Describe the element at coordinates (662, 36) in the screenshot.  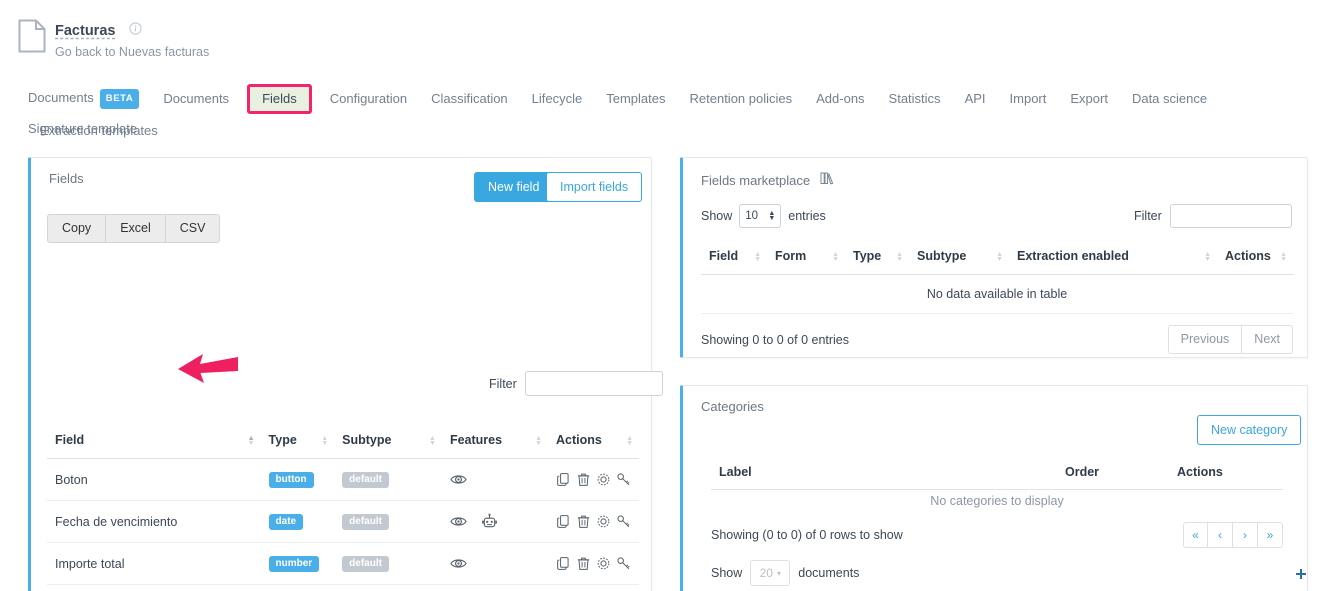
I see `page-header: Facturas Go back to Nuevas facturas` at that location.